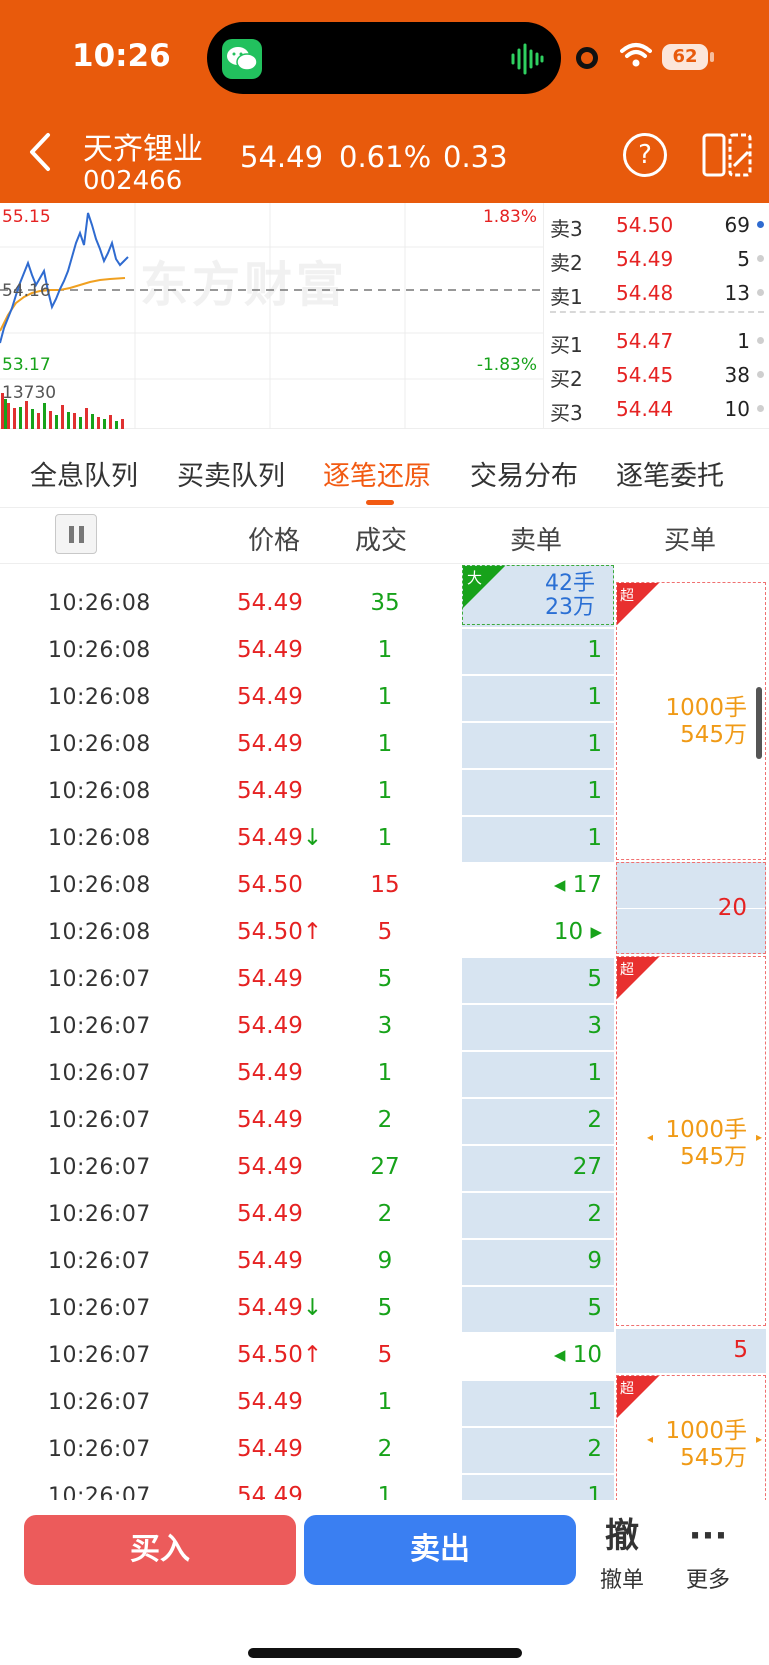 Image resolution: width=769 pixels, height=1665 pixels. I want to click on super-buy-value: 545万, so click(713, 1157).